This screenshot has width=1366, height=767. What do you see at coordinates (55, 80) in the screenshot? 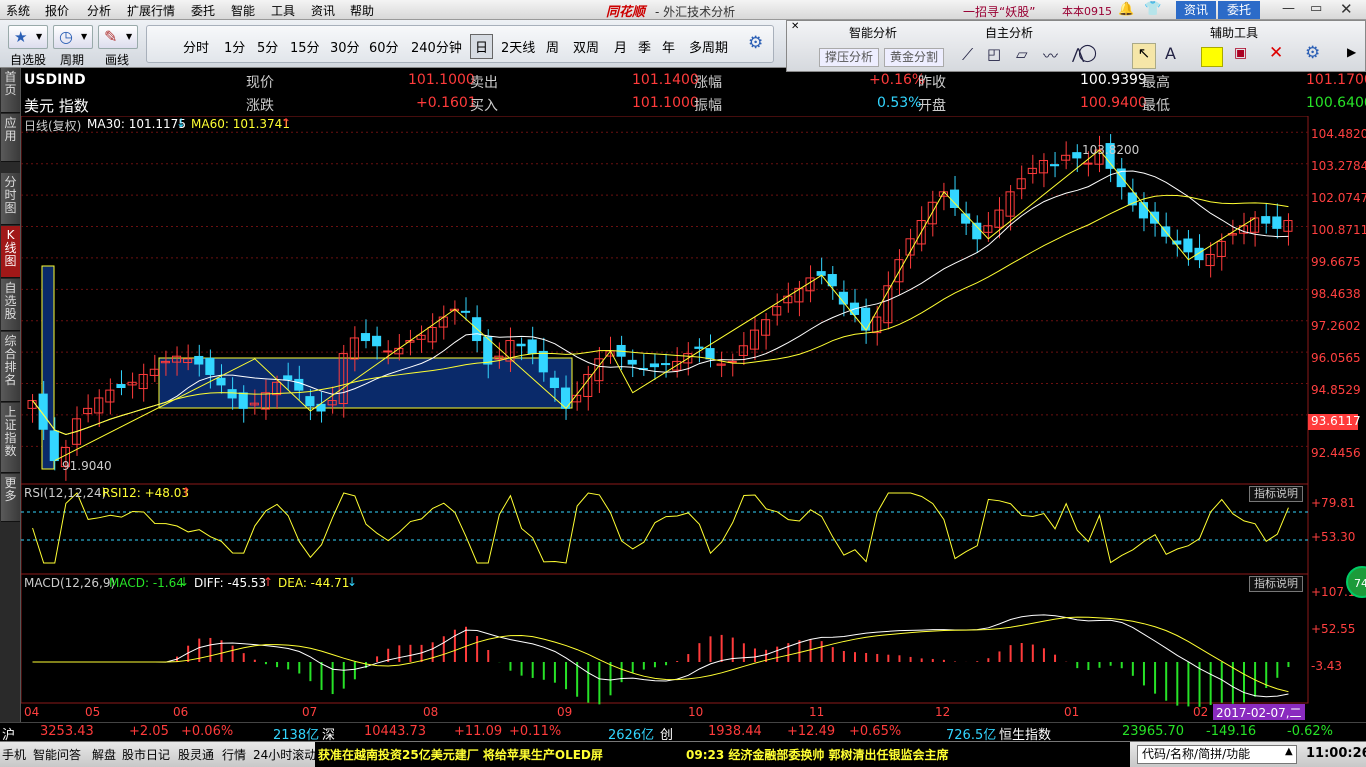
I see `symbol-code: USDIND` at bounding box center [55, 80].